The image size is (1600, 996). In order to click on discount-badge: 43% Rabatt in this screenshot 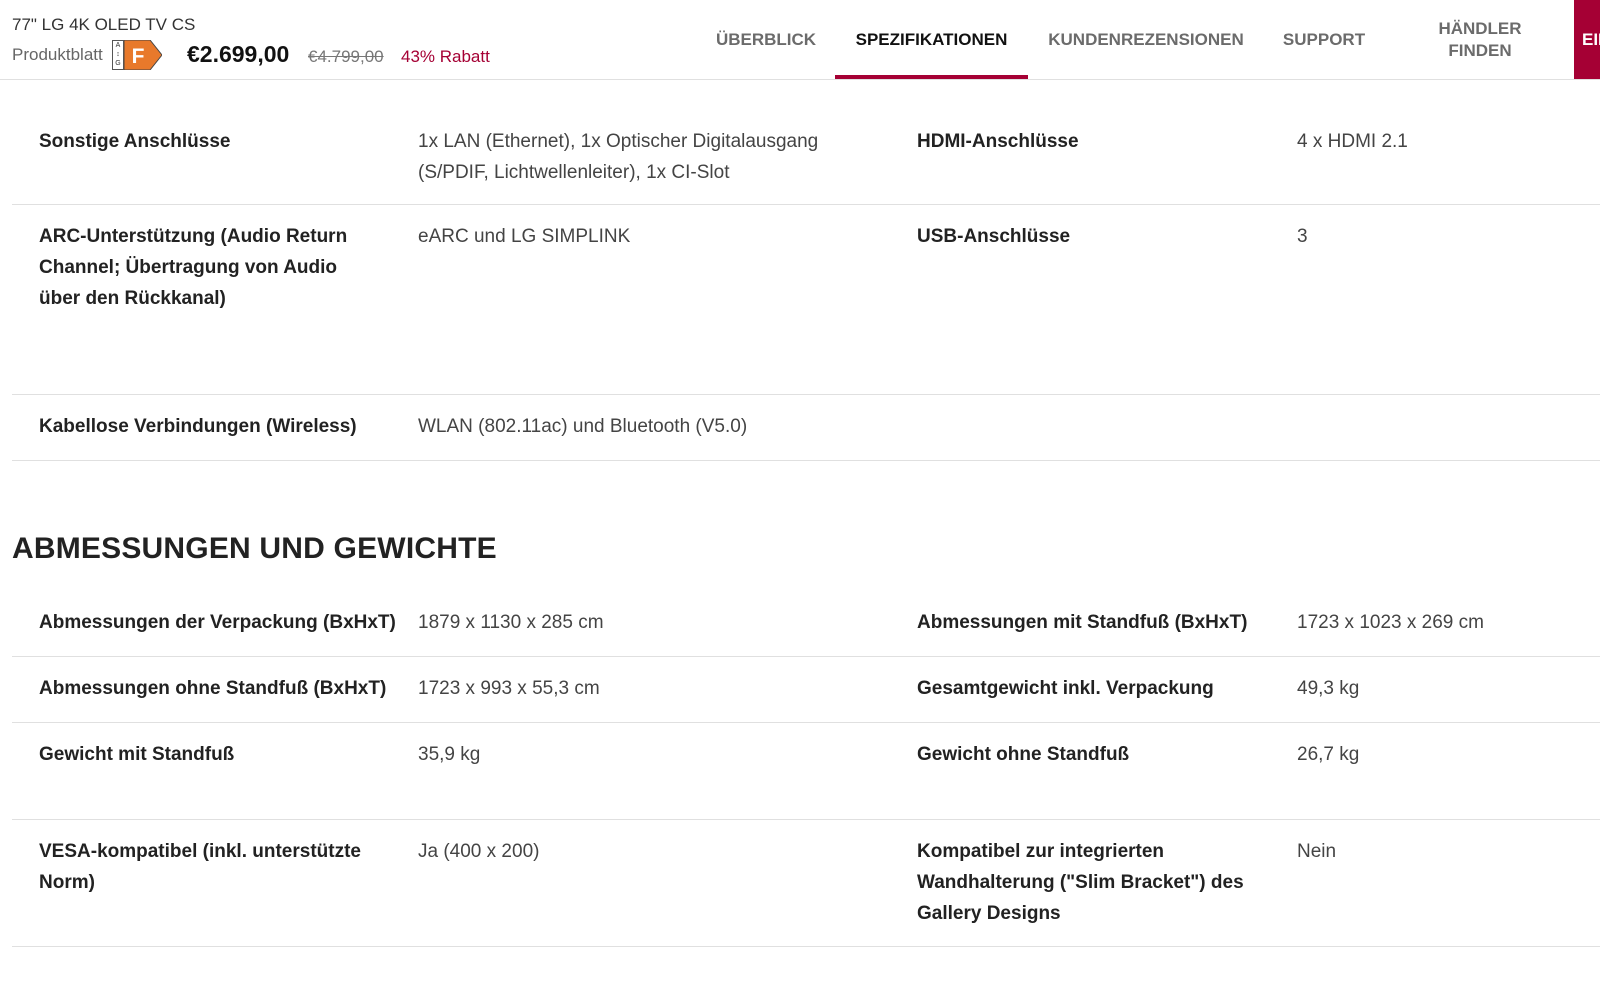, I will do `click(445, 56)`.